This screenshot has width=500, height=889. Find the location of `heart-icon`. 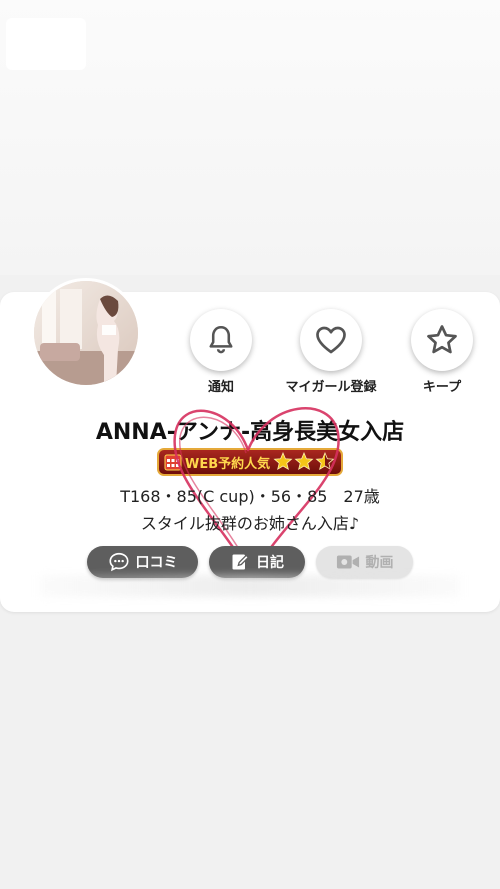

heart-icon is located at coordinates (331, 340).